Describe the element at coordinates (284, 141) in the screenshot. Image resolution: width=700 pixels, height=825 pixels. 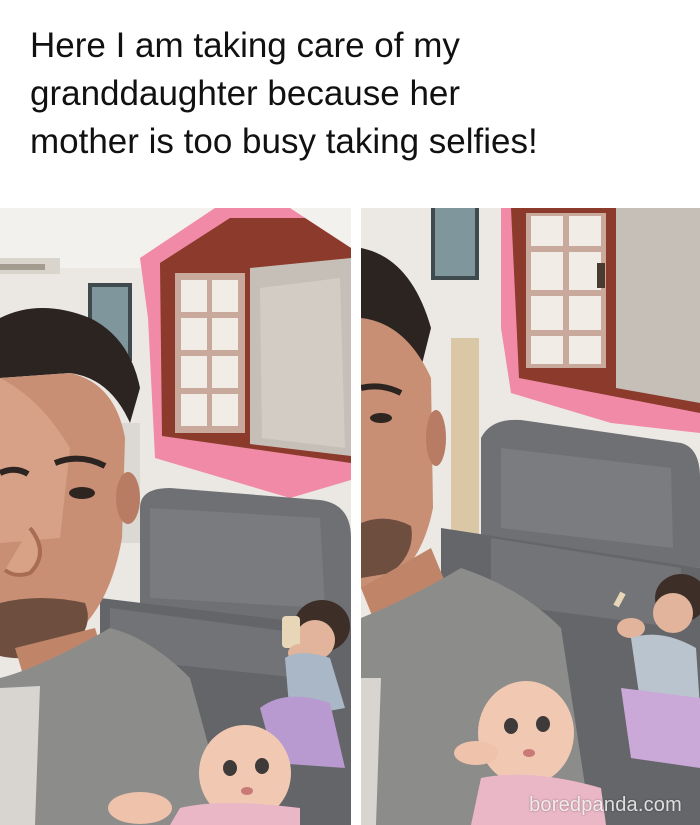
I see `caption-line-3: mother is too busy taking selfies!` at that location.